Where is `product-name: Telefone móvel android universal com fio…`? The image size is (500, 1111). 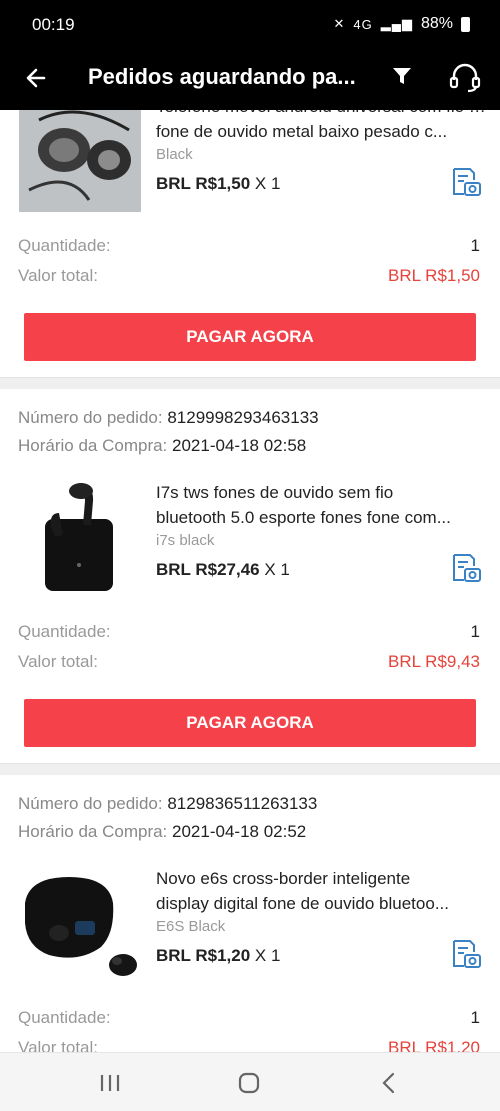 product-name: Telefone móvel android universal com fio… is located at coordinates (321, 127).